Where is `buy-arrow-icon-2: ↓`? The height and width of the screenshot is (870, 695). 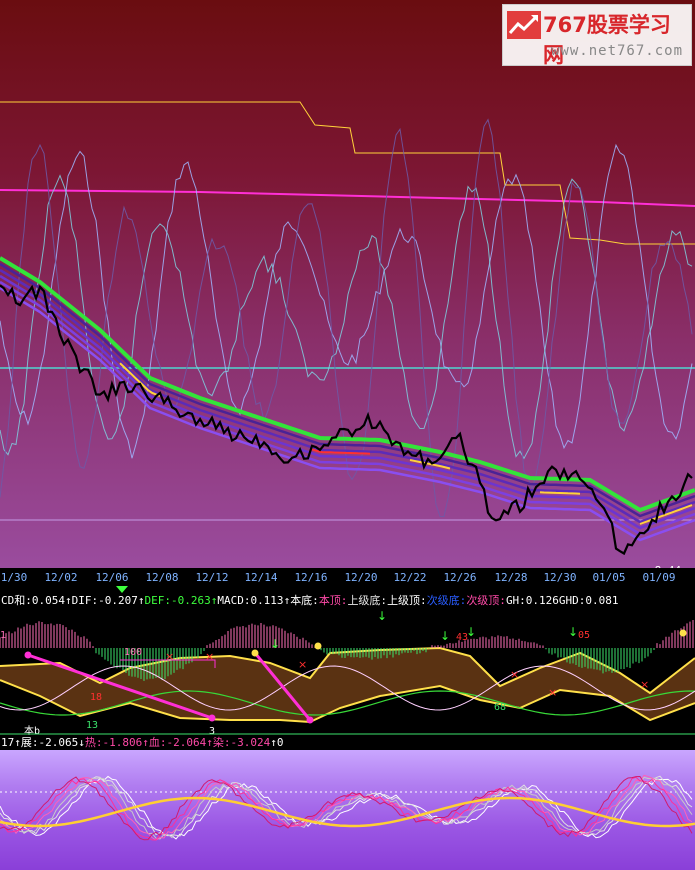
buy-arrow-icon-2: ↓ is located at coordinates (445, 636).